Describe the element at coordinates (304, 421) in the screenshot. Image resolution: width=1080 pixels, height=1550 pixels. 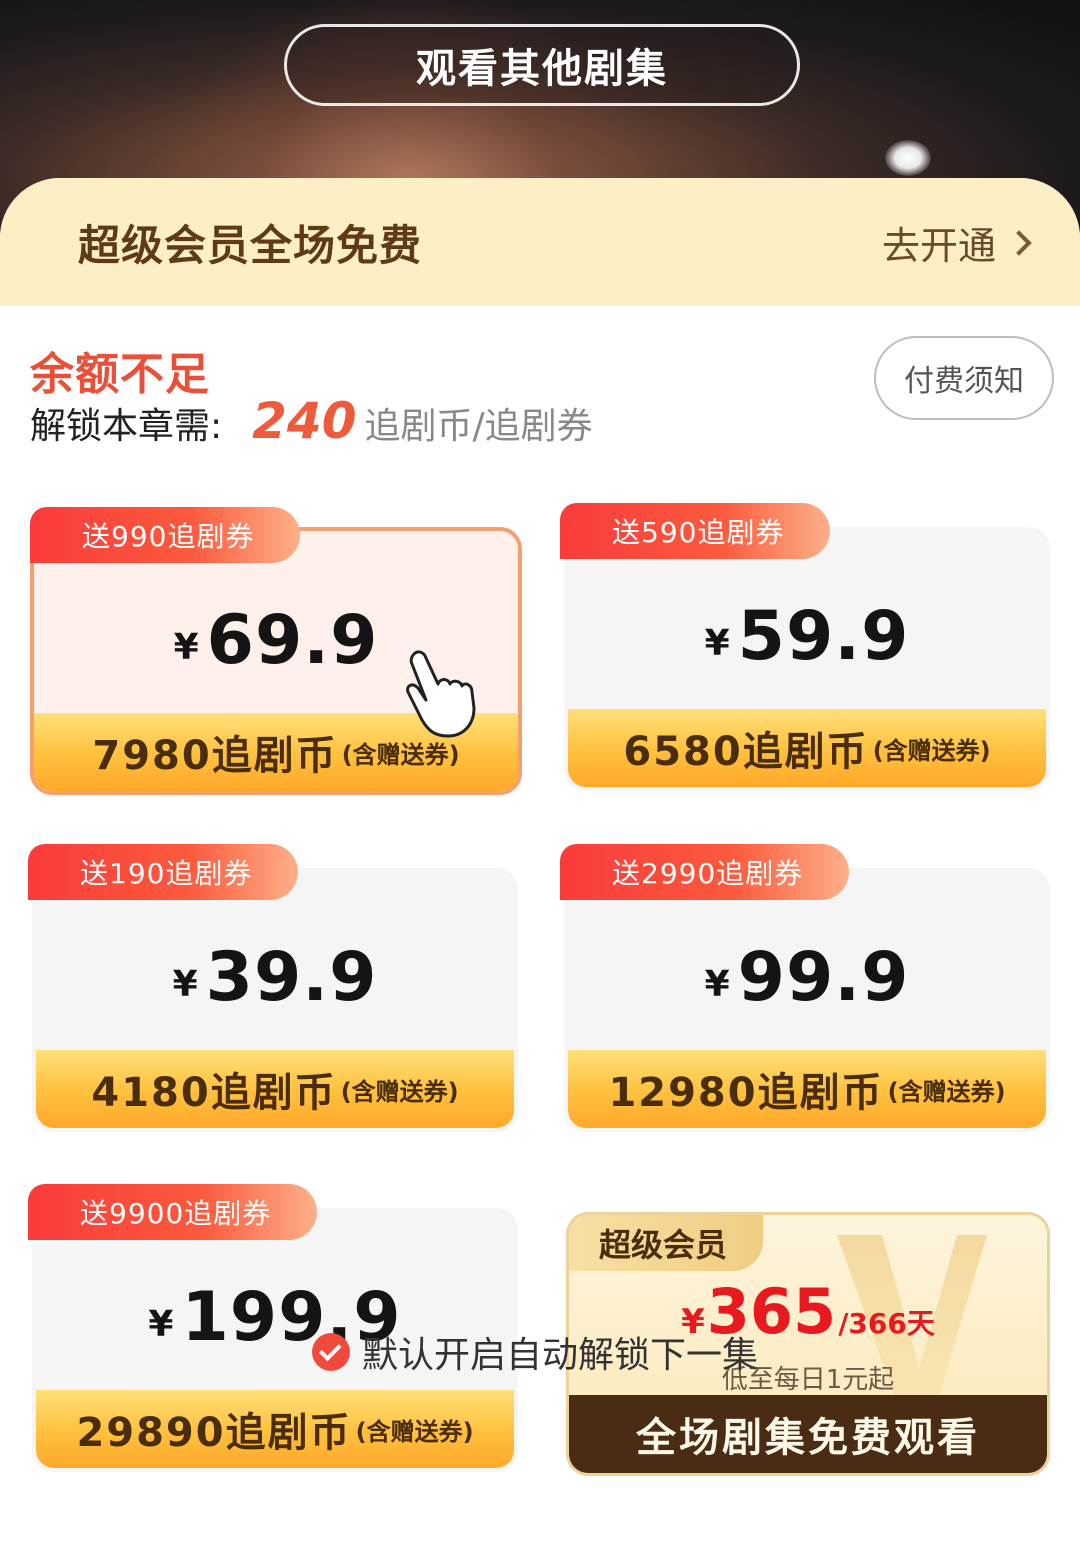
I see `unlock-cost-amount: 240` at that location.